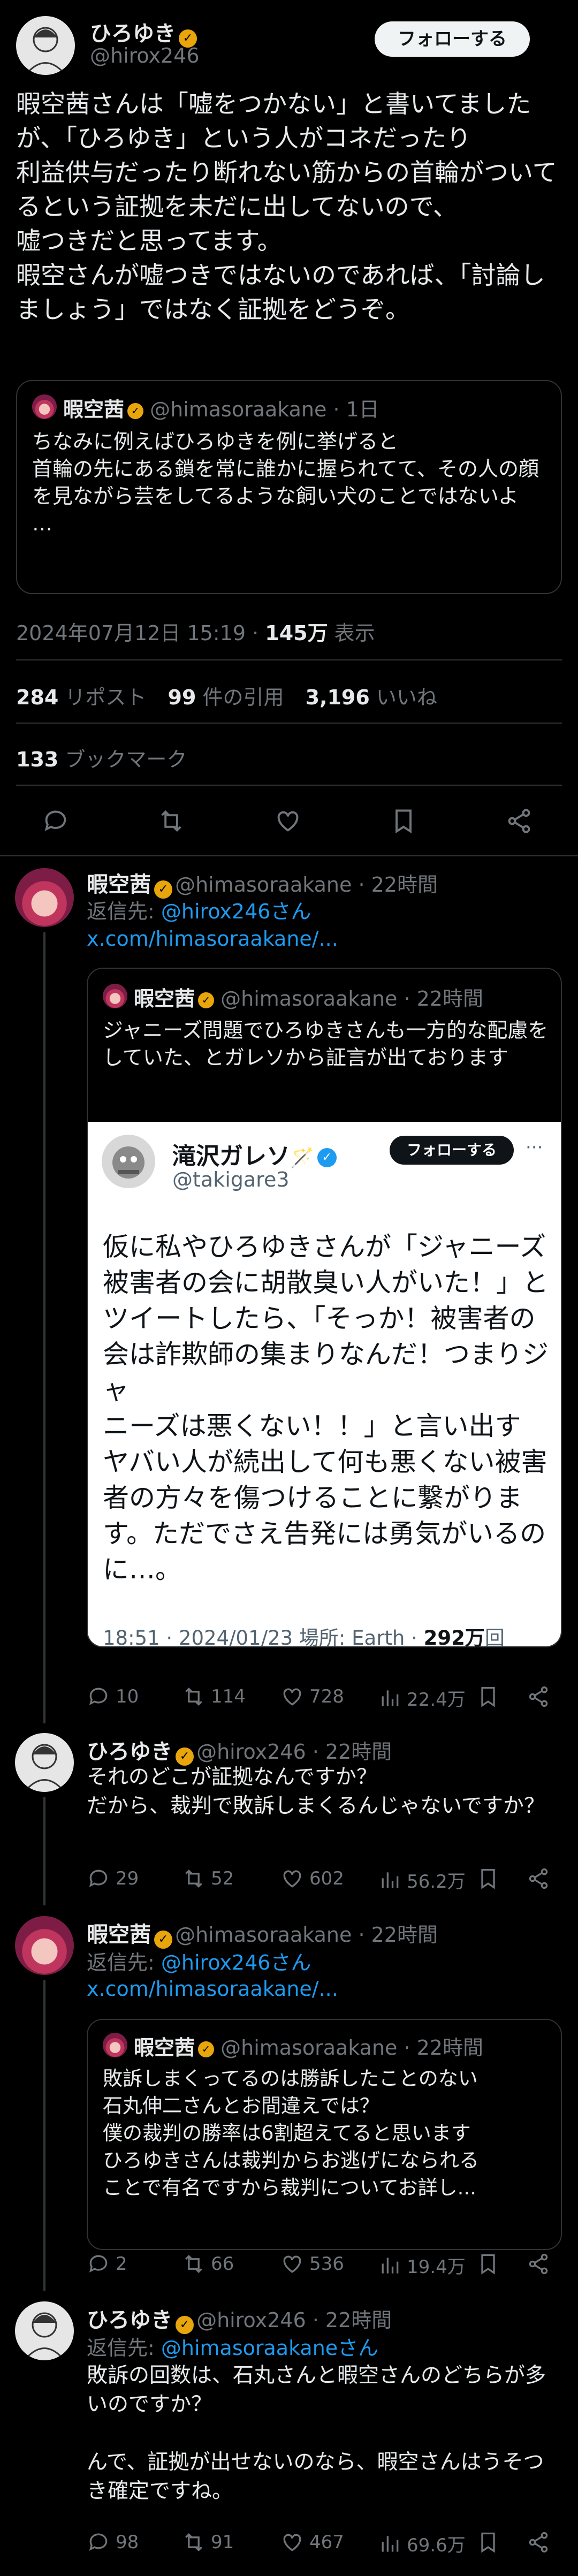 Image resolution: width=578 pixels, height=2576 pixels. I want to click on more-icon: ···, so click(534, 1147).